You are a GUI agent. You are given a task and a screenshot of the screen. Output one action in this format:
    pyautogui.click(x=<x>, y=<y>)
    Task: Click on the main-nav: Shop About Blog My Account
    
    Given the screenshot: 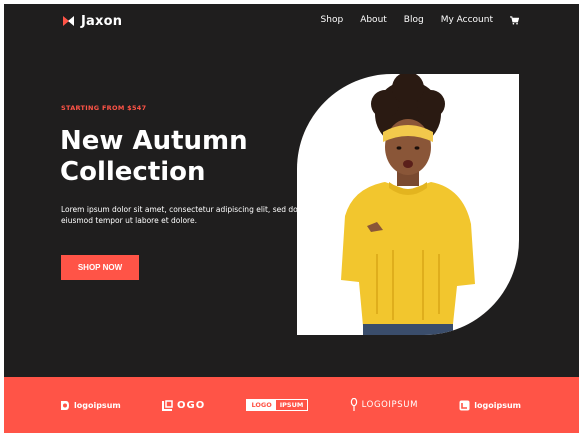 What is the action you would take?
    pyautogui.click(x=420, y=20)
    